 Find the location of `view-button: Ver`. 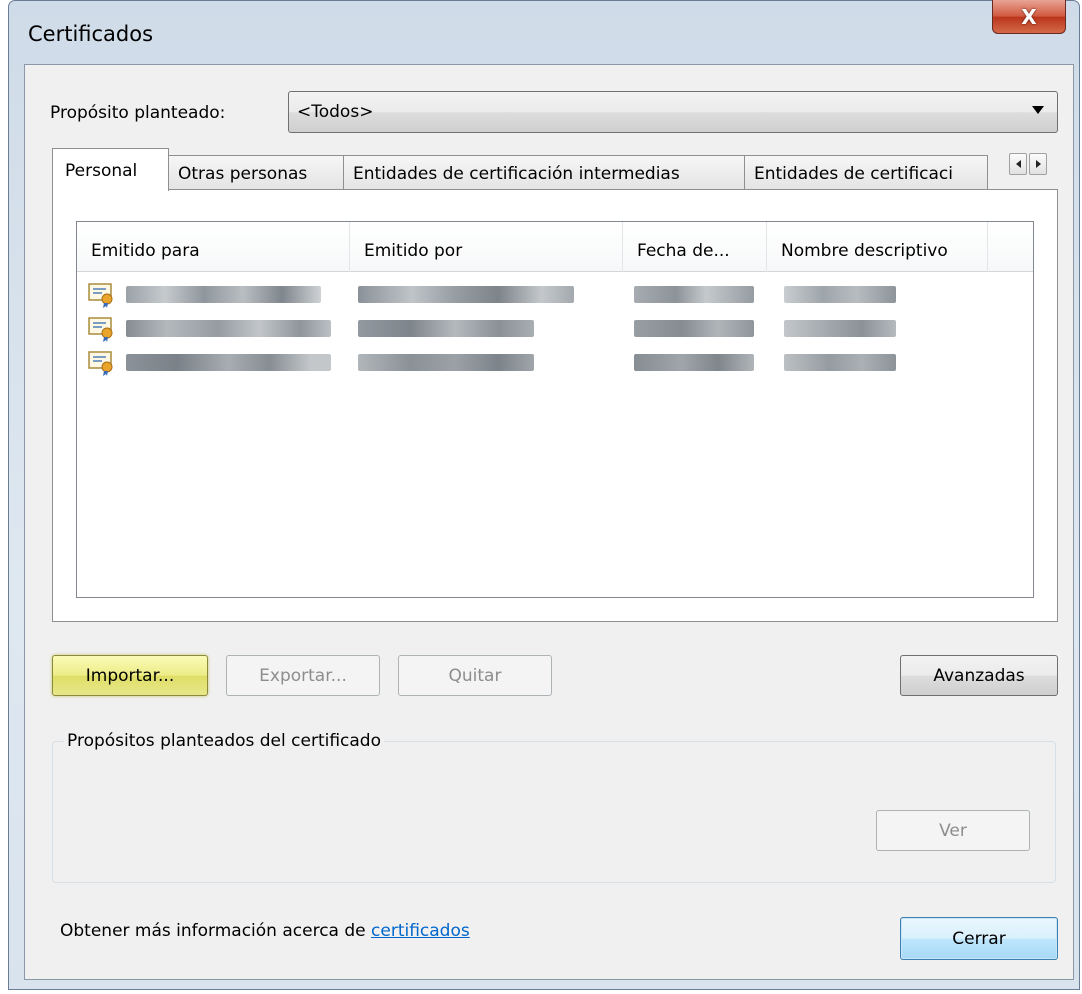

view-button: Ver is located at coordinates (953, 830).